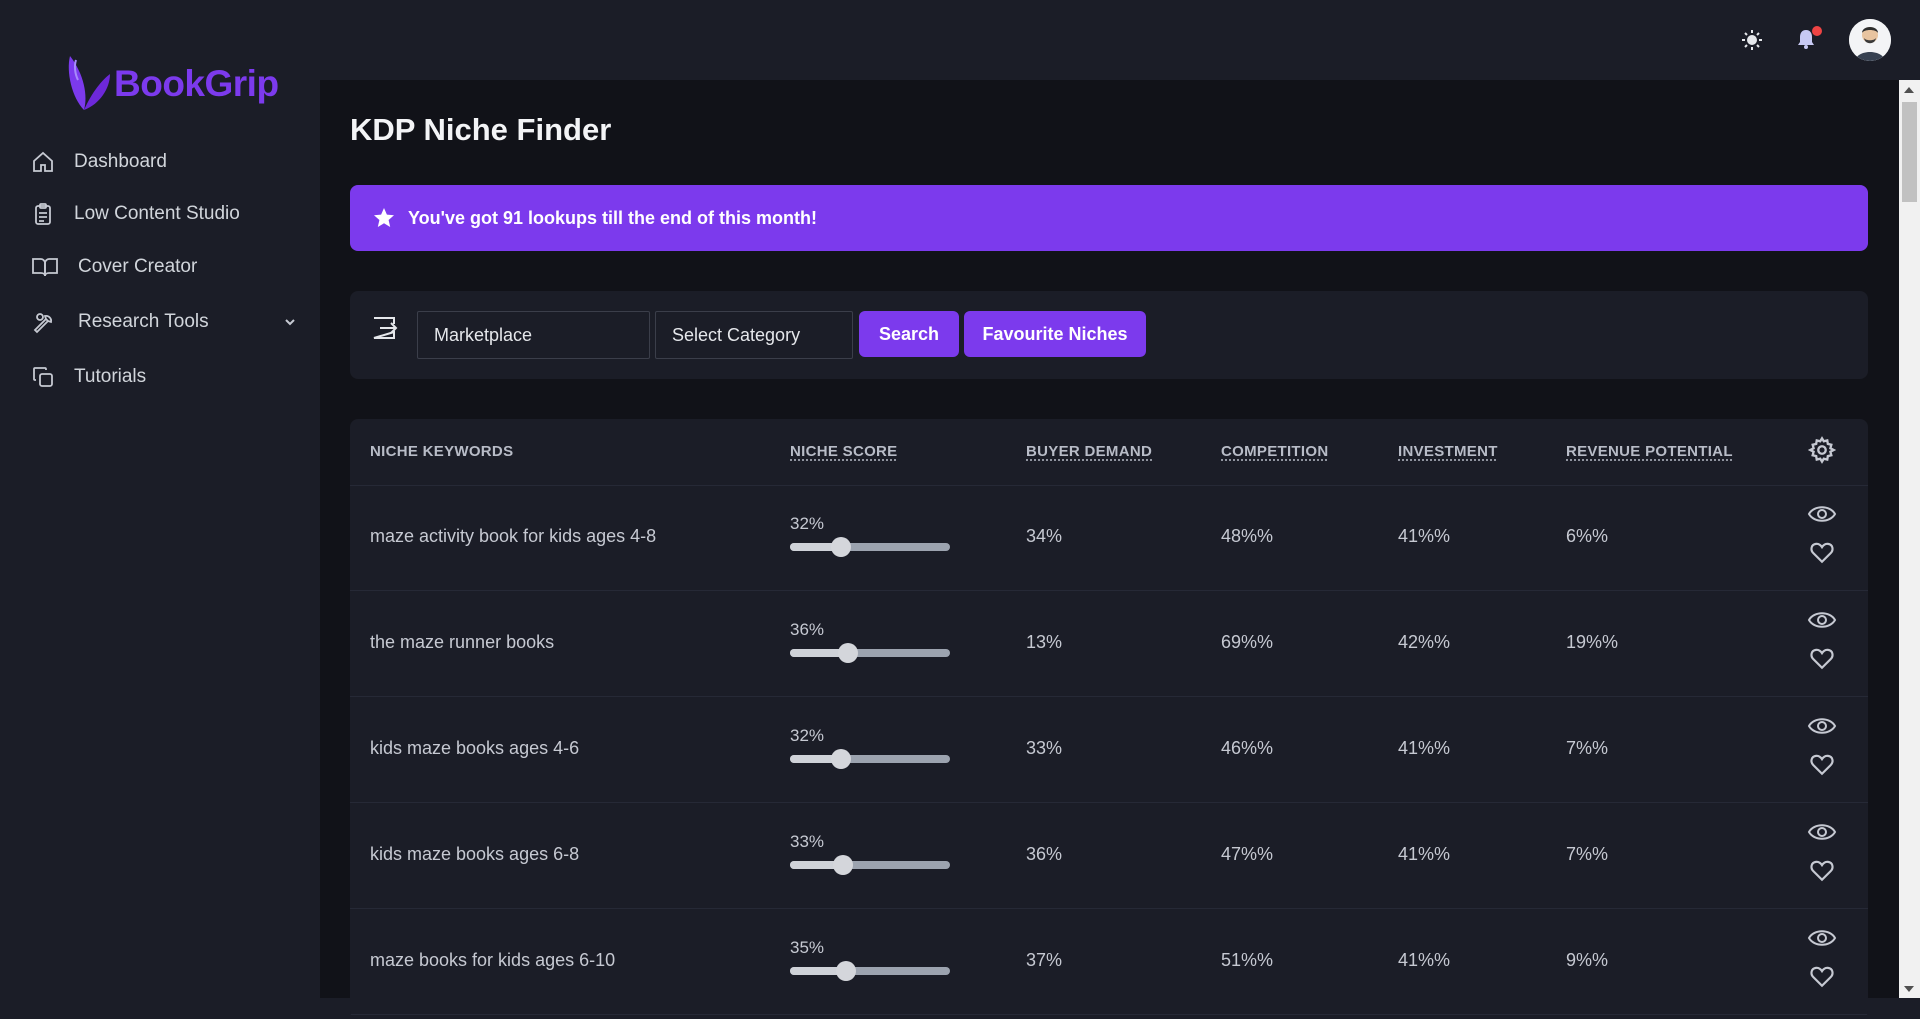 The image size is (1920, 1019). What do you see at coordinates (143, 321) in the screenshot?
I see `sidebar-item-label: Research Tools` at bounding box center [143, 321].